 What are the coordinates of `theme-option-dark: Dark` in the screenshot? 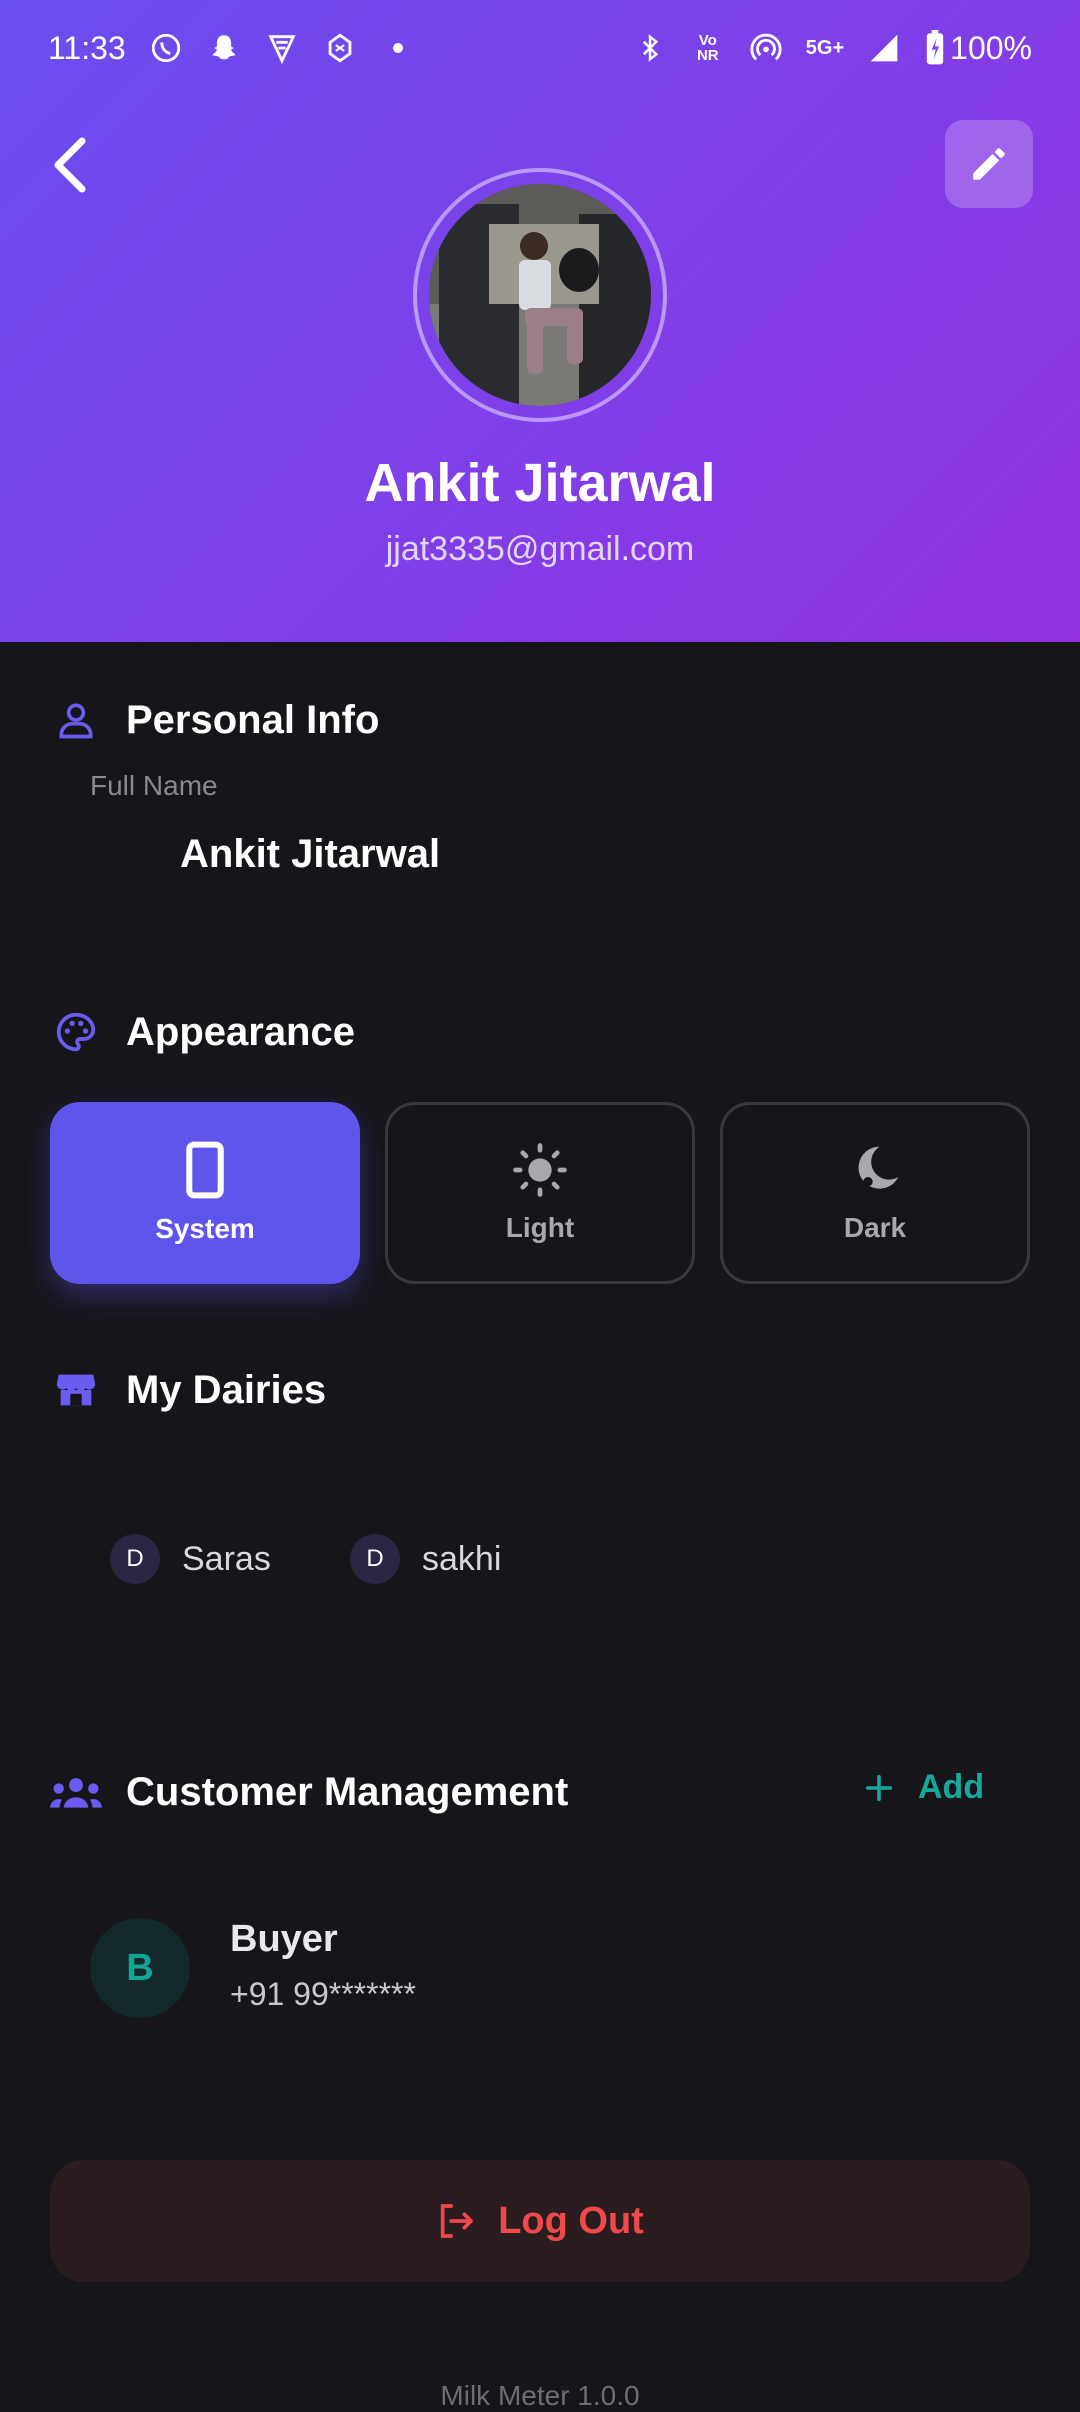 It's located at (875, 1193).